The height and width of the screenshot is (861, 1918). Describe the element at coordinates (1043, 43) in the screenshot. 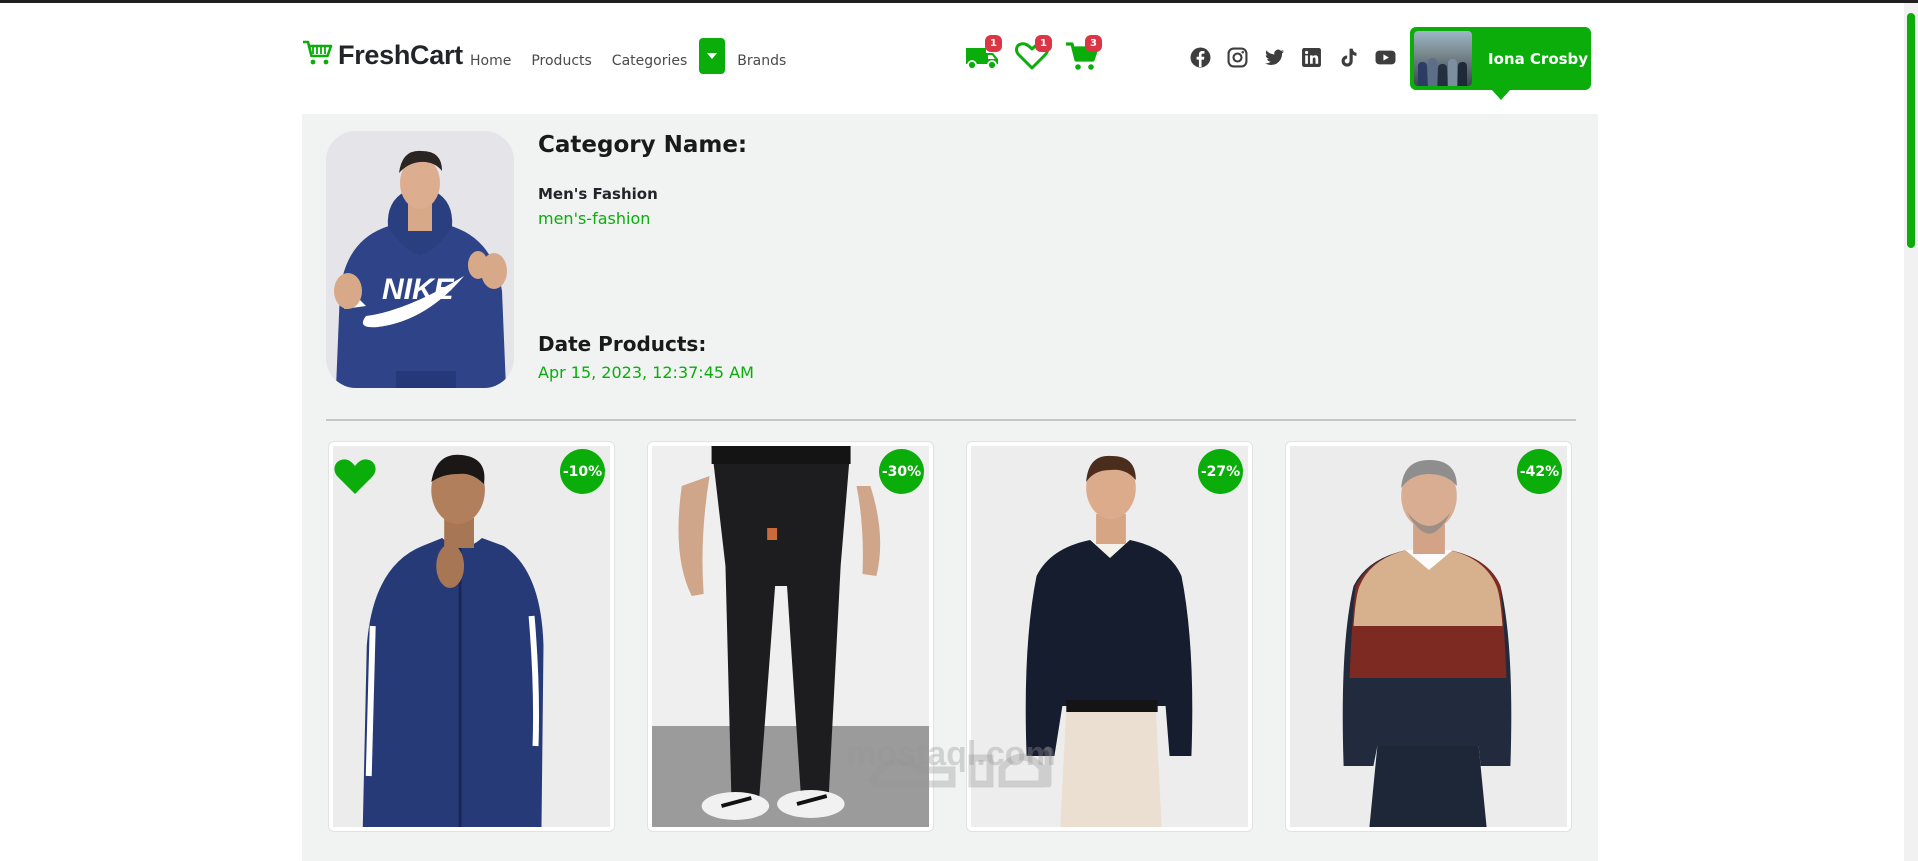

I see `wishlist-count-badge: 1` at that location.